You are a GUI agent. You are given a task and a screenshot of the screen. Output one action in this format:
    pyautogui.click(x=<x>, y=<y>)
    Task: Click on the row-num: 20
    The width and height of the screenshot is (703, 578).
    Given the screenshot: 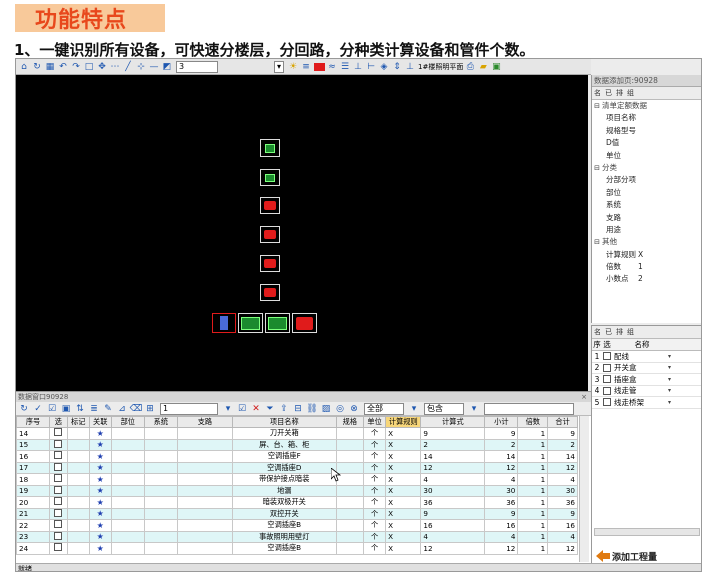 What is the action you would take?
    pyautogui.click(x=33, y=502)
    